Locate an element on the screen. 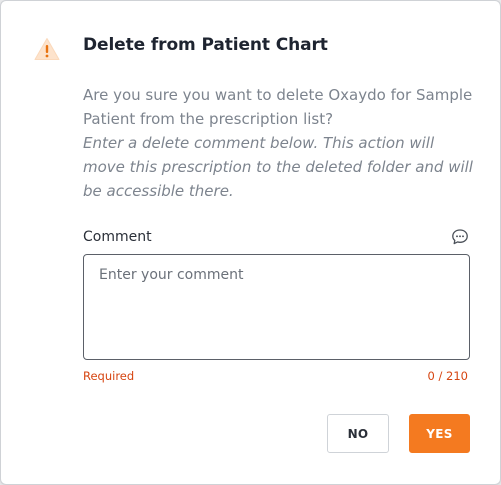 This screenshot has width=501, height=485. no-button: NO is located at coordinates (358, 433).